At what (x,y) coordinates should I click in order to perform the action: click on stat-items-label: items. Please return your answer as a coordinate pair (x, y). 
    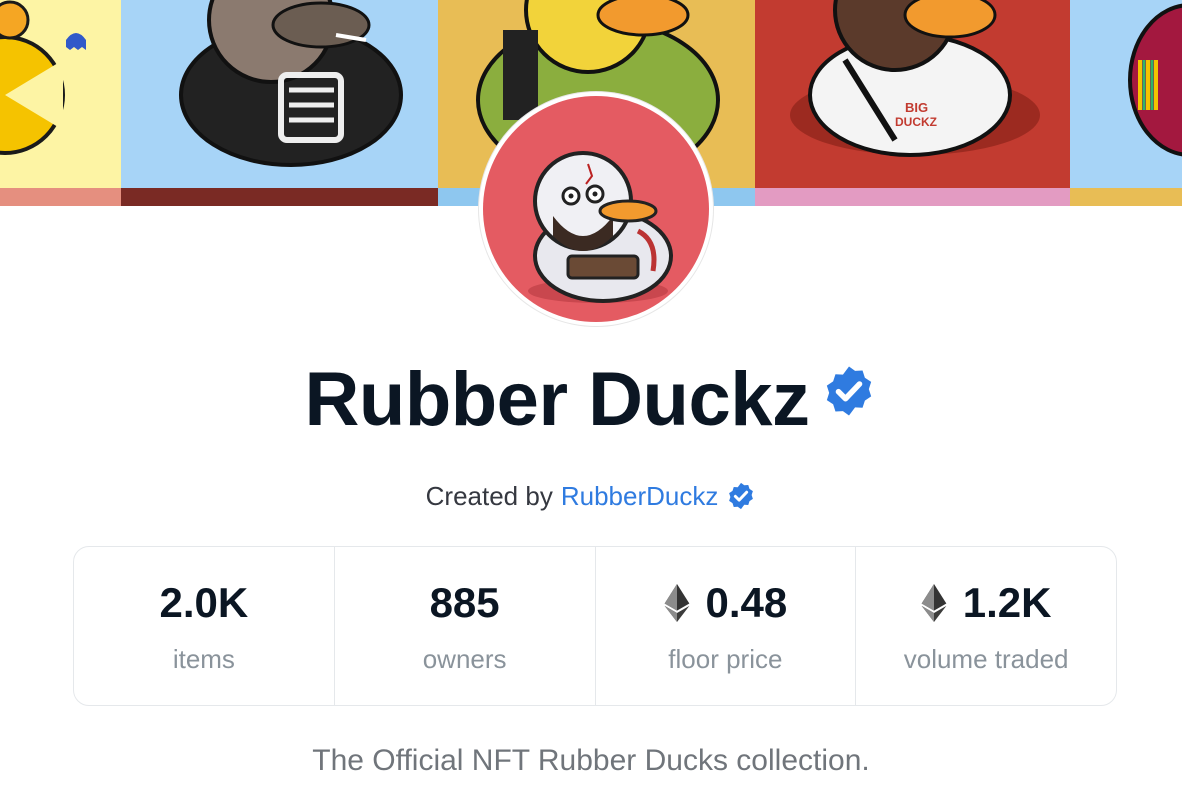
    Looking at the image, I should click on (203, 658).